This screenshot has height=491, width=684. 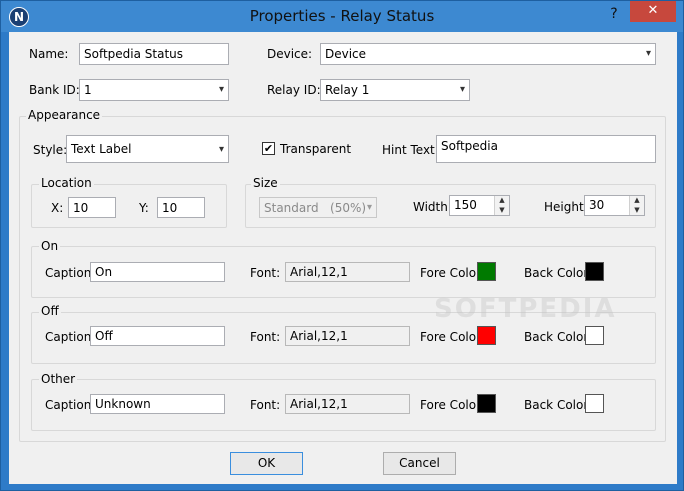 I want to click on width-spin-arrows: ▲ ▼, so click(x=501, y=205).